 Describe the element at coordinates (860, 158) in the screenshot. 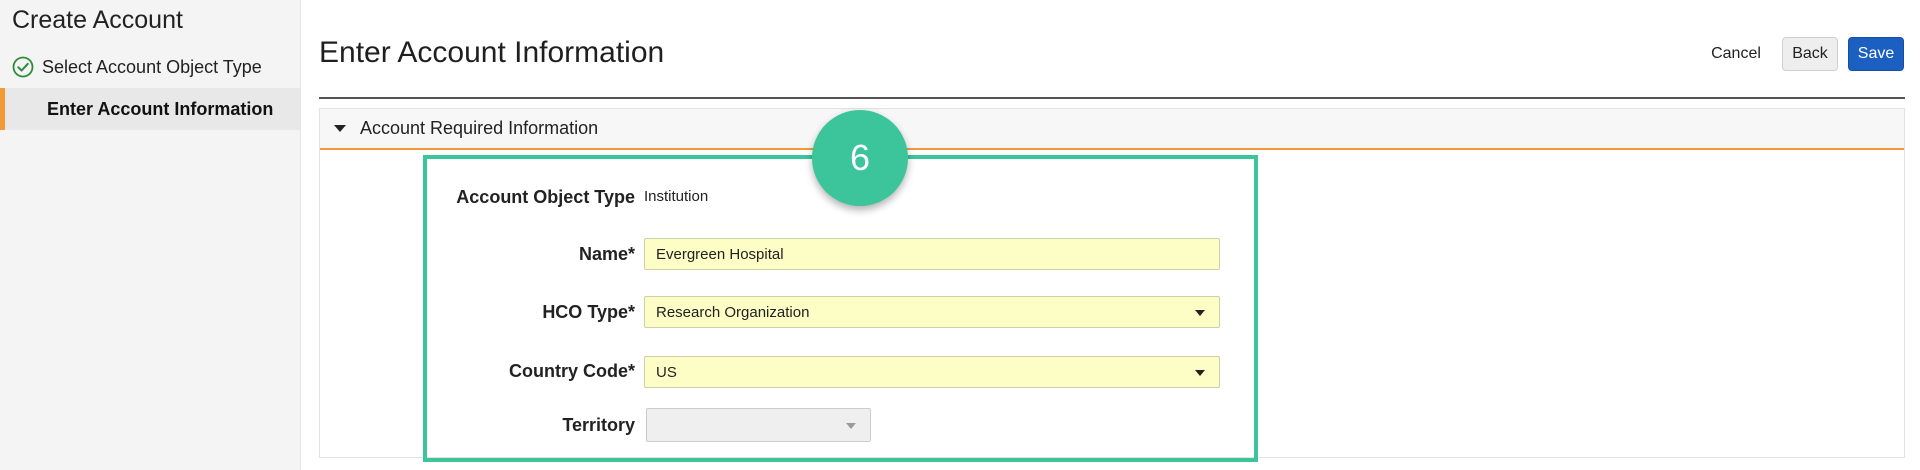

I see `step-number-badge: 6` at that location.